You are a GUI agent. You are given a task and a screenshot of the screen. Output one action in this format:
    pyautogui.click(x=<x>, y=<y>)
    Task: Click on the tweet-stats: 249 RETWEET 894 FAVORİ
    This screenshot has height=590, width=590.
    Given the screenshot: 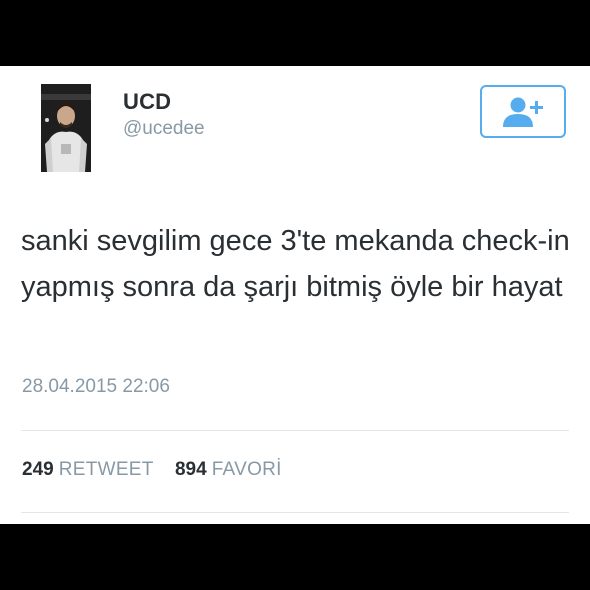 What is the action you would take?
    pyautogui.click(x=152, y=470)
    